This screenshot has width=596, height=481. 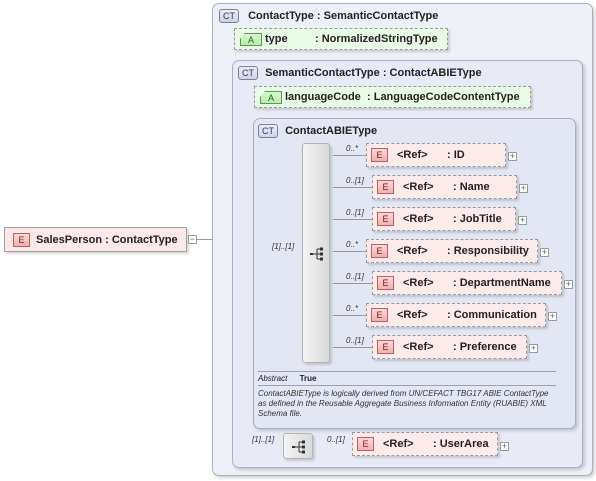 I want to click on semantic-type-title: SemanticContactType : ContactABIEType, so click(x=373, y=72).